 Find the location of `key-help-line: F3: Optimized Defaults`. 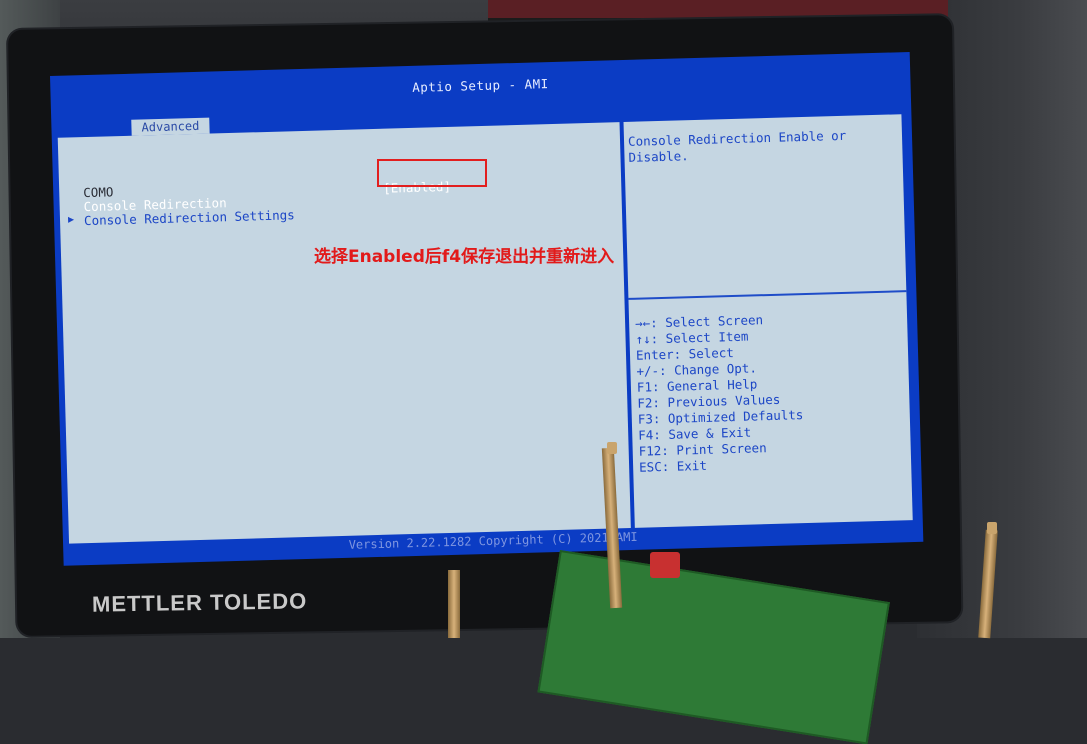

key-help-line: F3: Optimized Defaults is located at coordinates (720, 417).